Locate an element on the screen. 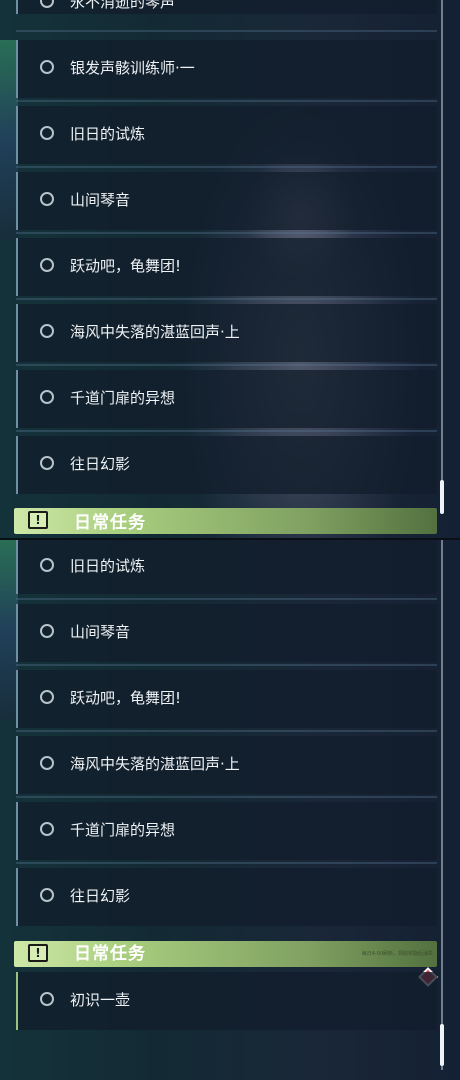  quest-item-label: 初识一壶 is located at coordinates (100, 1000).